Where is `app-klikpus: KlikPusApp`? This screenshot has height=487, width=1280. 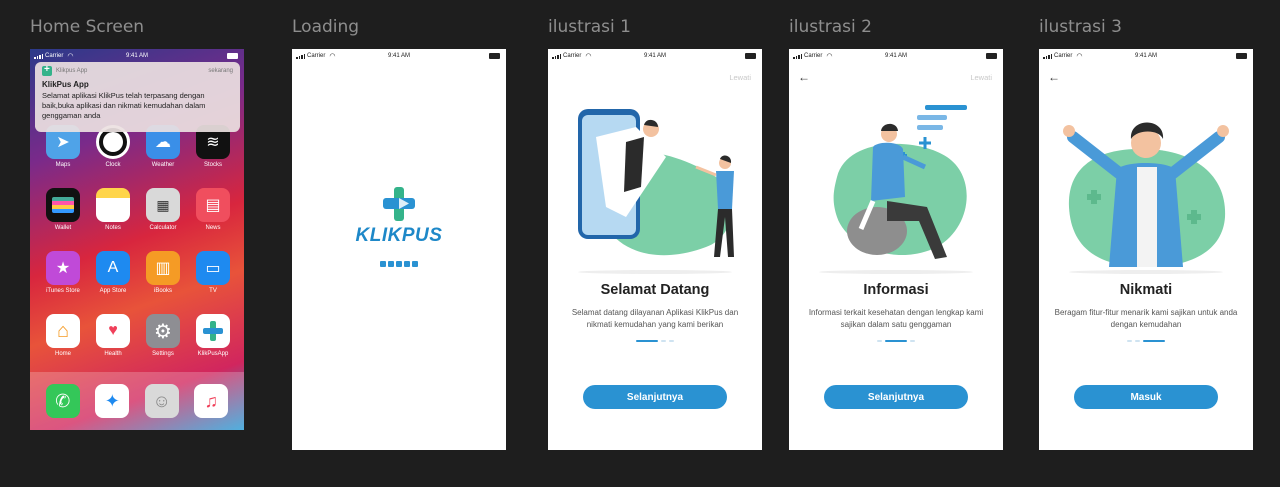 app-klikpus: KlikPusApp is located at coordinates (213, 335).